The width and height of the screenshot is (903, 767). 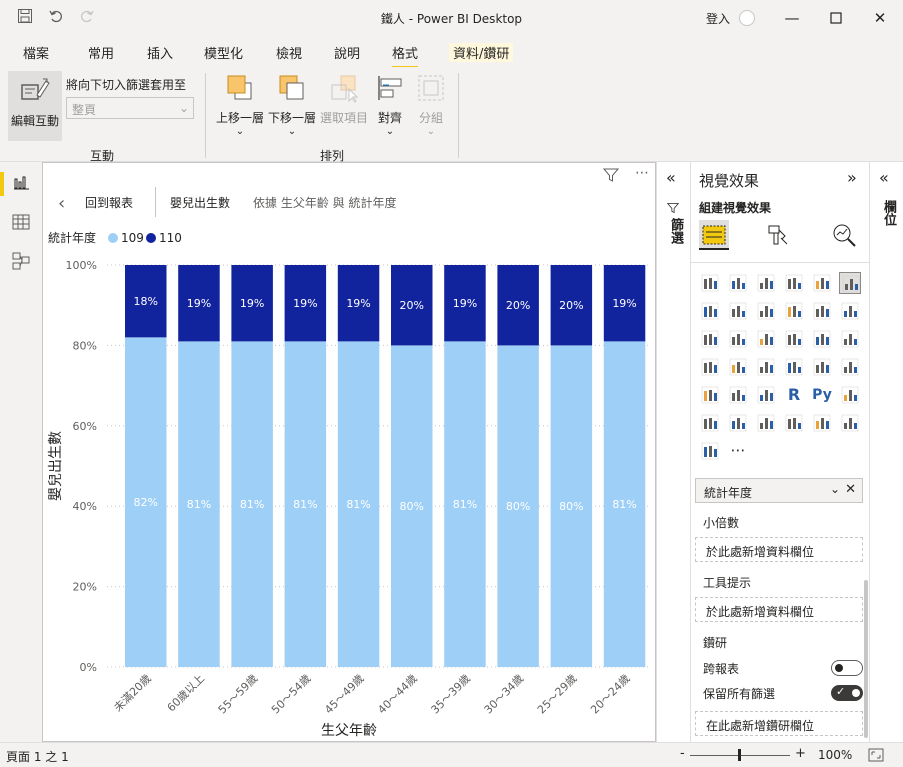 What do you see at coordinates (766, 367) in the screenshot?
I see `gauge-icon` at bounding box center [766, 367].